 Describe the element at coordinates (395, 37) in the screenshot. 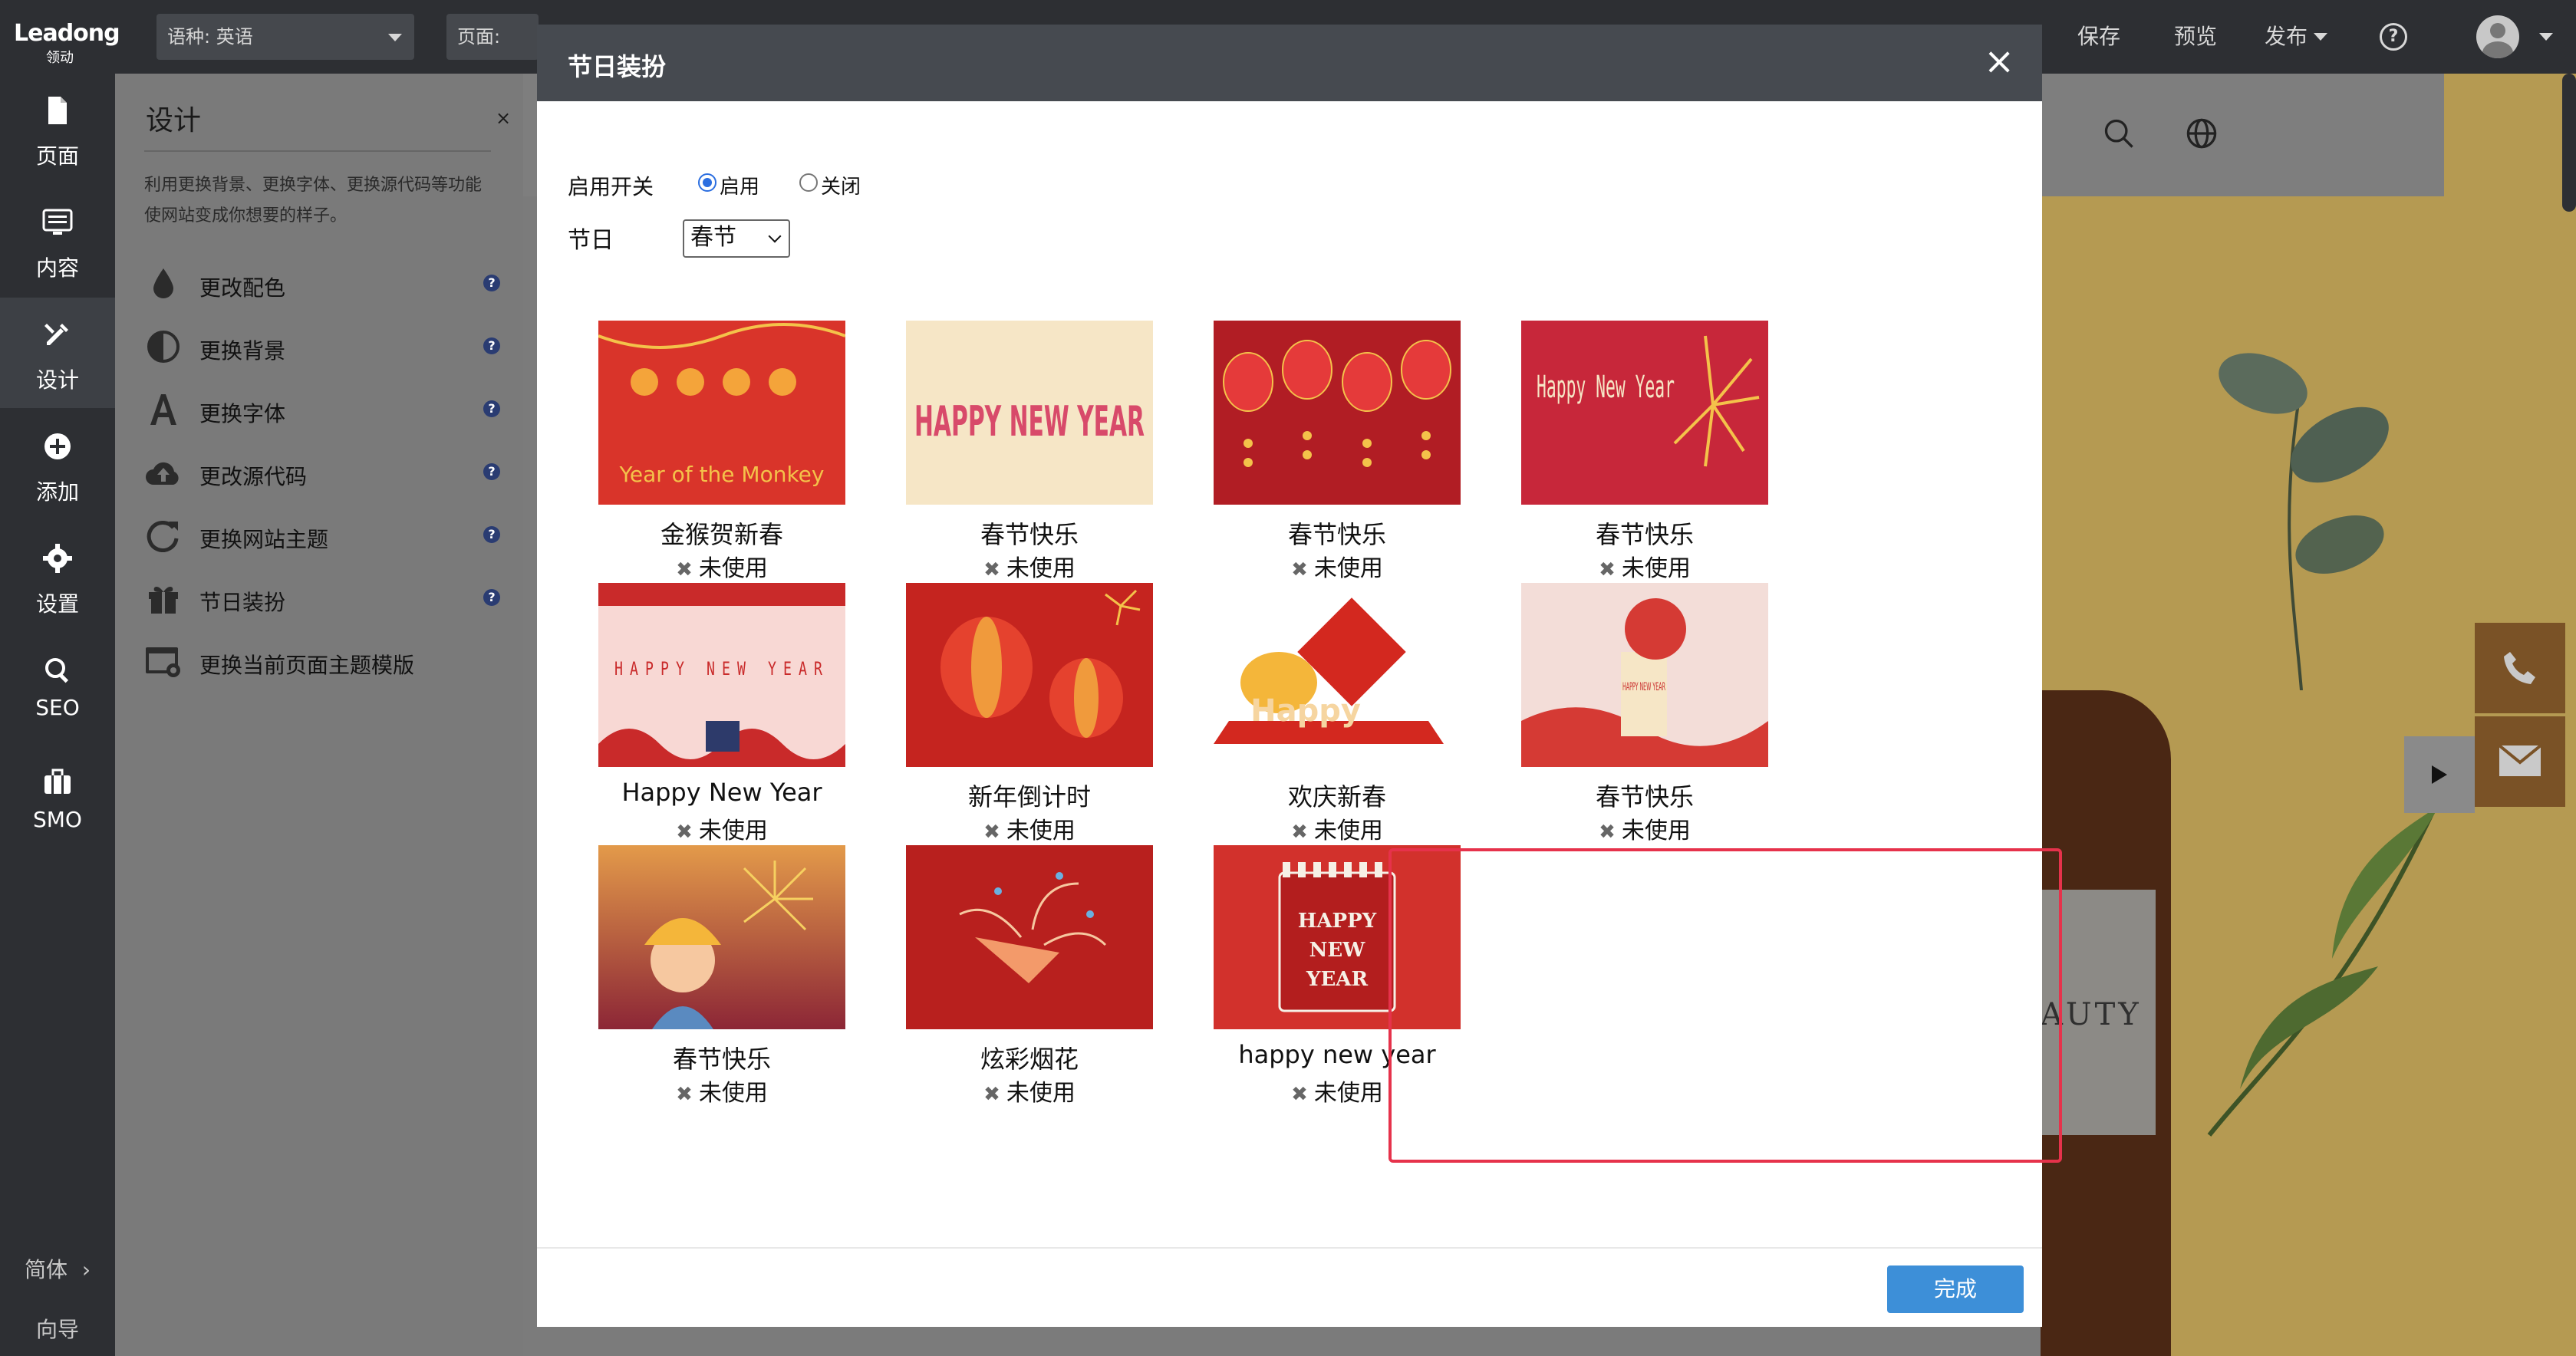

I see `chevron-down-icon` at that location.